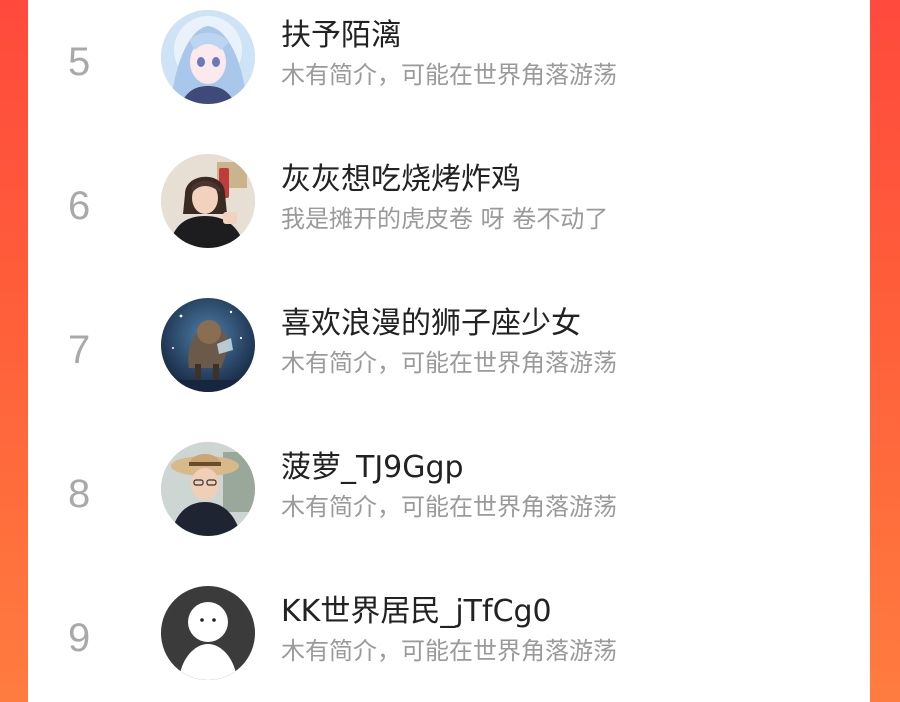 The height and width of the screenshot is (702, 900). I want to click on user-bio: 我是摊开的虎皮卷 呀 卷不动了, so click(445, 219).